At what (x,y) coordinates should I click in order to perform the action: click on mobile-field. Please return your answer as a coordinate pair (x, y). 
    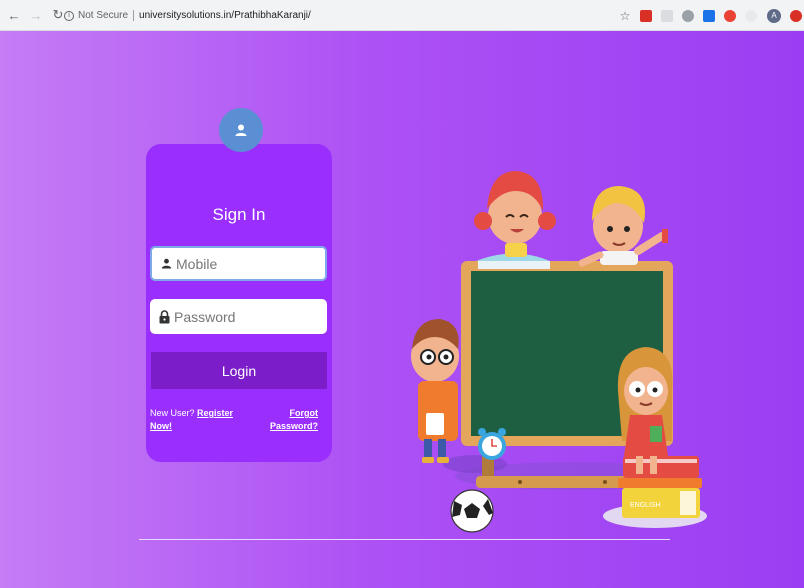
    Looking at the image, I should click on (238, 263).